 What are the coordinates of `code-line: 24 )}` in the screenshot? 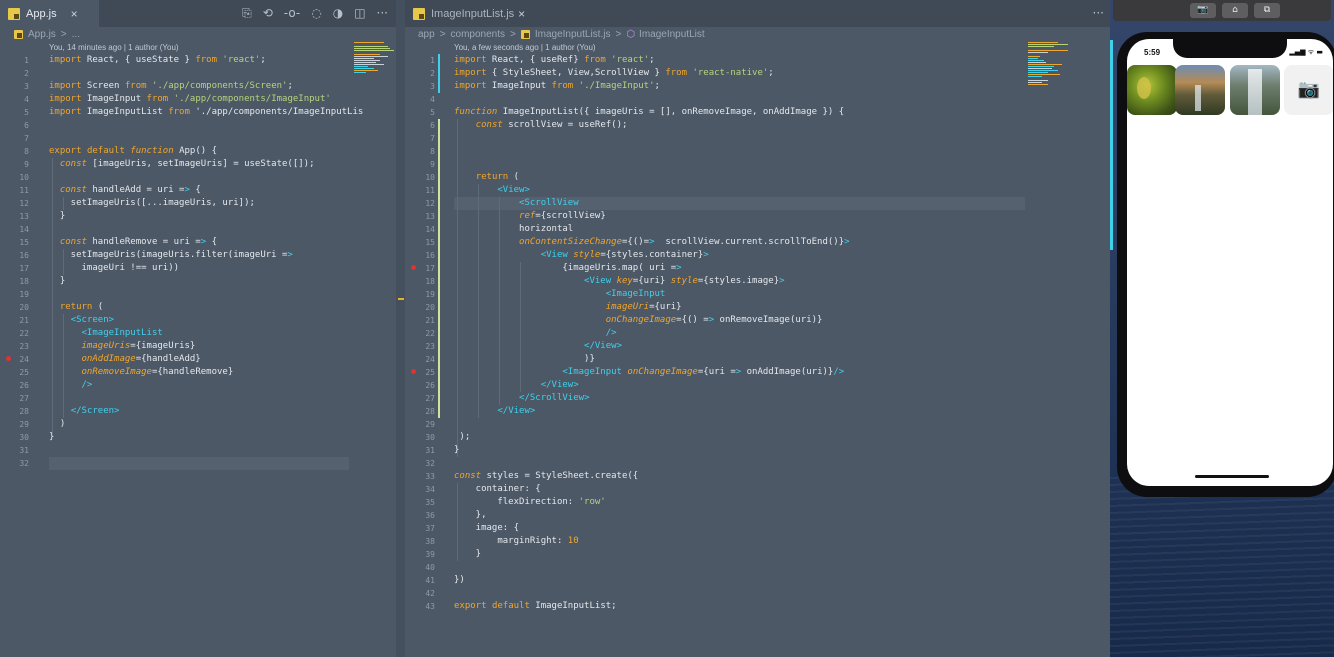 It's located at (757, 359).